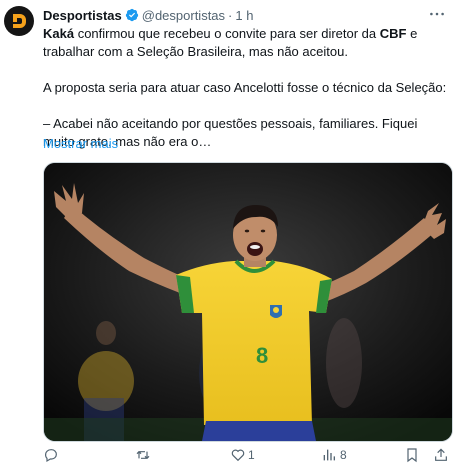 Image resolution: width=457 pixels, height=470 pixels. What do you see at coordinates (262, 355) in the screenshot?
I see `jersey-number: 8` at bounding box center [262, 355].